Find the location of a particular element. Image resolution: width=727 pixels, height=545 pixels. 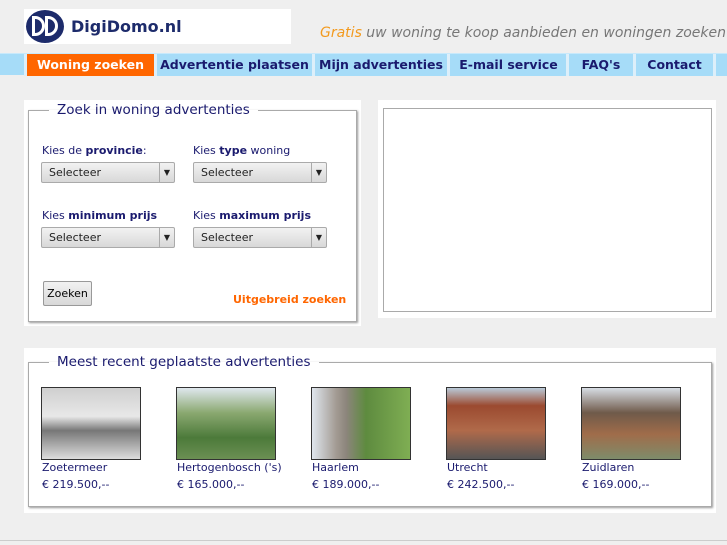

min-price-select: Selecteer ▼ is located at coordinates (108, 237).